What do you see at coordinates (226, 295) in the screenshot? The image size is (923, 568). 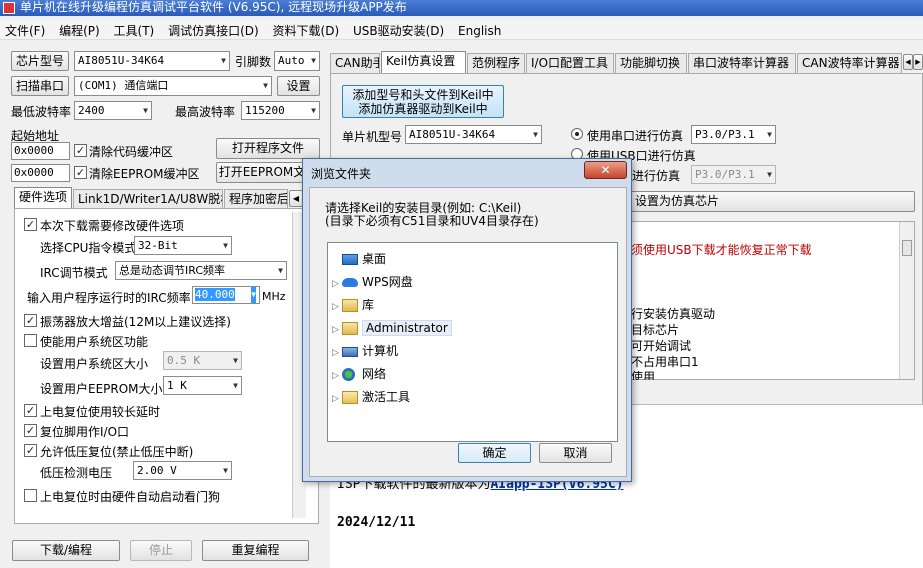 I see `irc-freq-input: 40.000 ▼` at bounding box center [226, 295].